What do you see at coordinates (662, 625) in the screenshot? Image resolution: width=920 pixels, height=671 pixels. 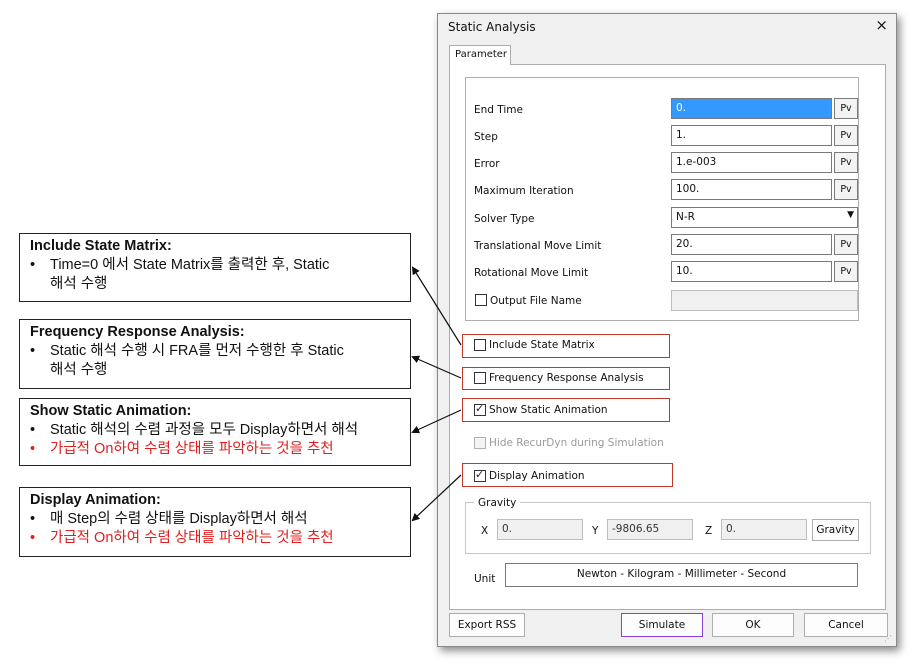 I see `simulate-button: Simulate` at bounding box center [662, 625].